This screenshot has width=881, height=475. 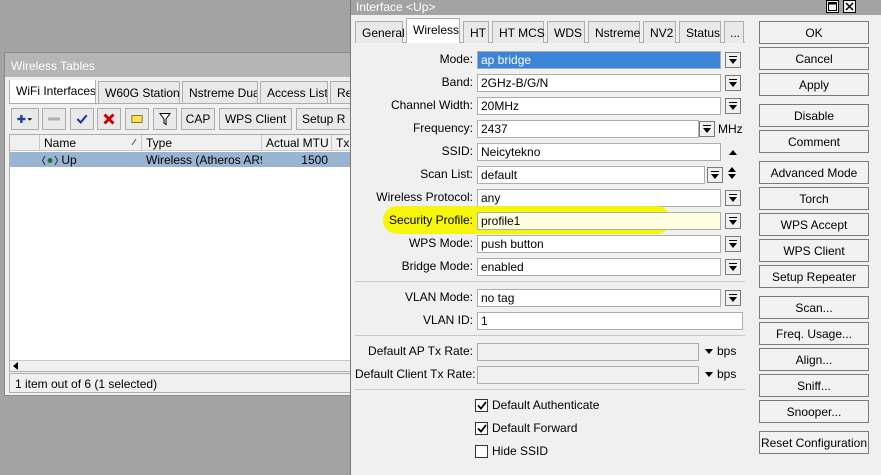 I want to click on wps-mode-label: WPS Mode:, so click(x=440, y=243).